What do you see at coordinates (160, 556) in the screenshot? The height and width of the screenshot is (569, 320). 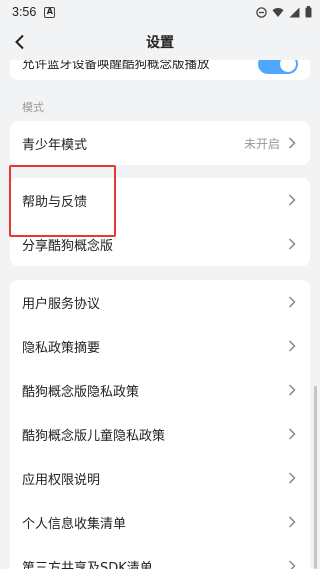 I see `third-party-sdk-row: 第三方共享及SDK清单` at bounding box center [160, 556].